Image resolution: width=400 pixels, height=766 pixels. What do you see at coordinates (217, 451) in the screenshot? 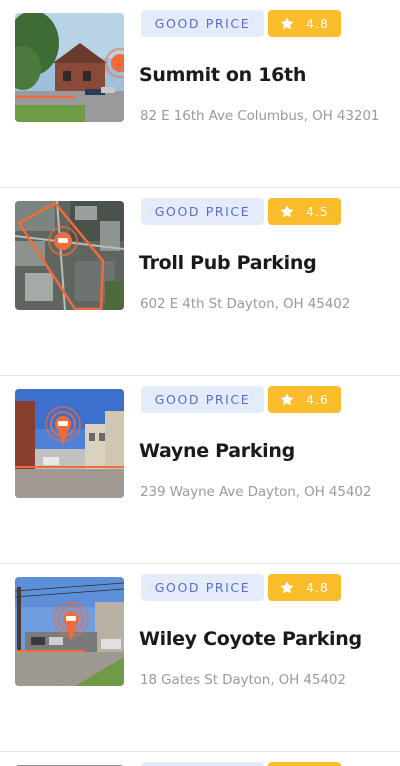
I see `listing-title: Wayne Parking` at bounding box center [217, 451].